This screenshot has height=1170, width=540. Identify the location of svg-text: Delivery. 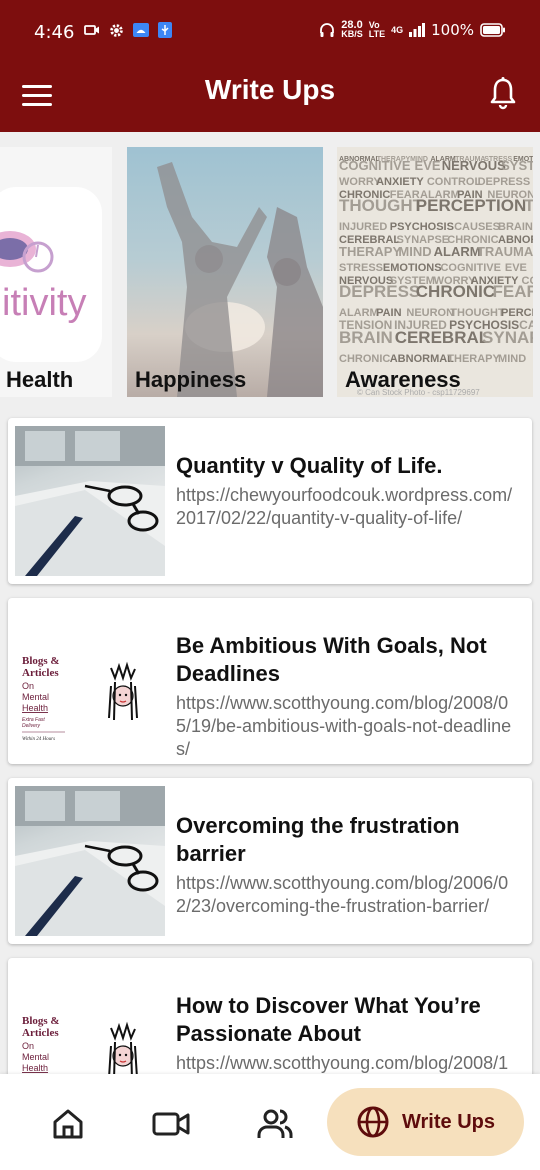
(31, 726).